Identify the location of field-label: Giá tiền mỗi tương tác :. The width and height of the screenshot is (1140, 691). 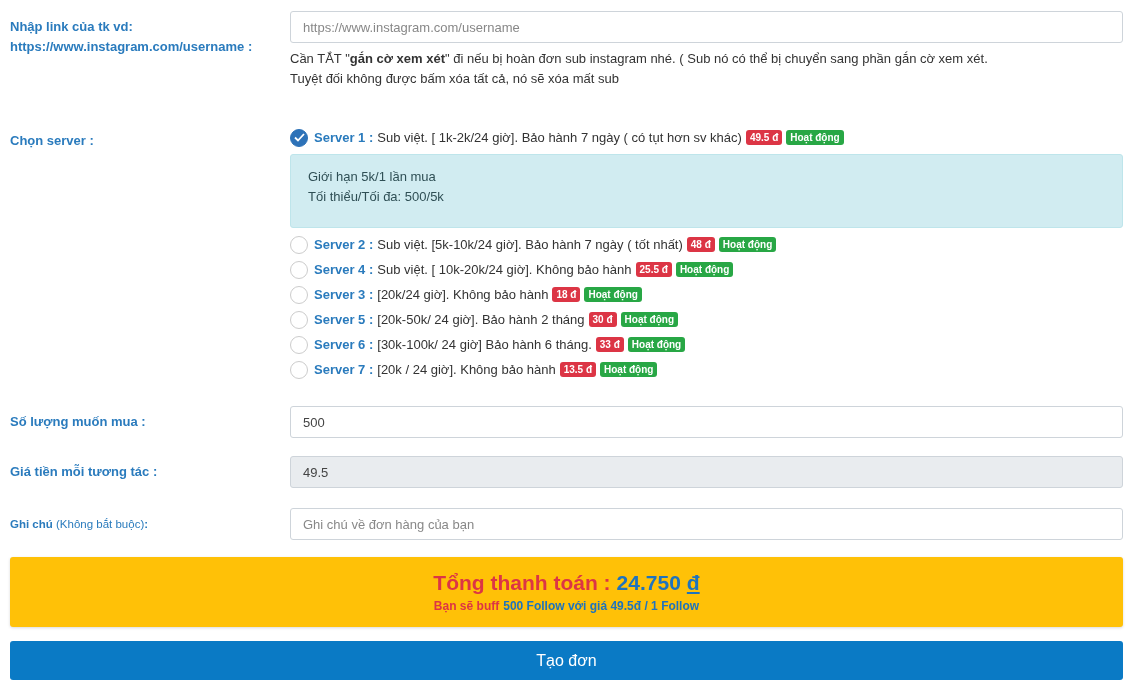
(84, 472).